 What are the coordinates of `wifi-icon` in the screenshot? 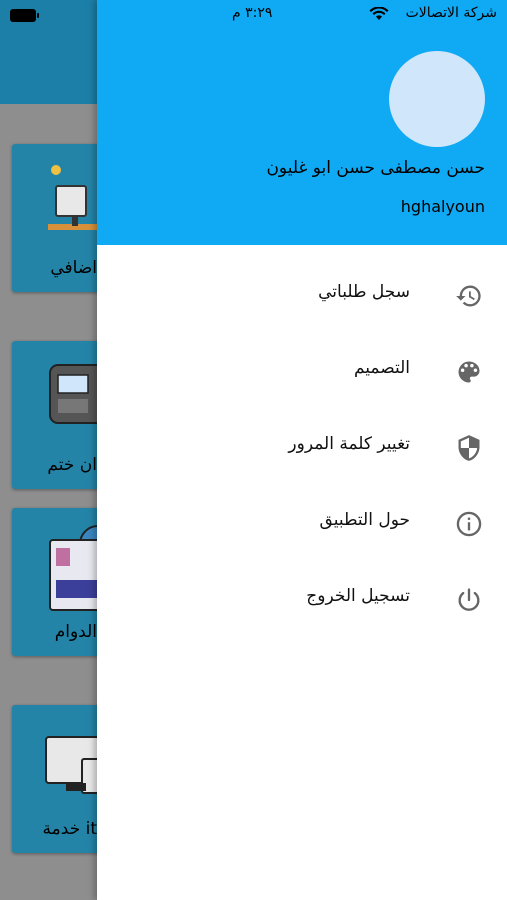 It's located at (379, 13).